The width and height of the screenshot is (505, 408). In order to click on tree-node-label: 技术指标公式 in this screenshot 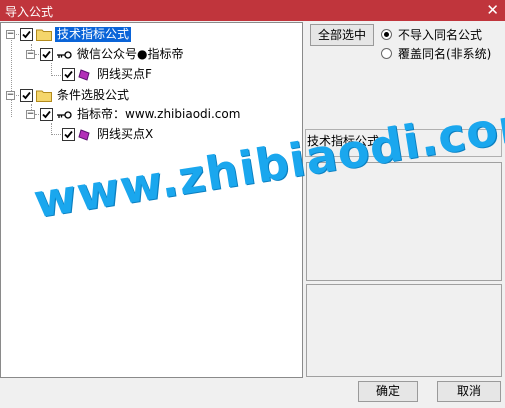, I will do `click(93, 34)`.